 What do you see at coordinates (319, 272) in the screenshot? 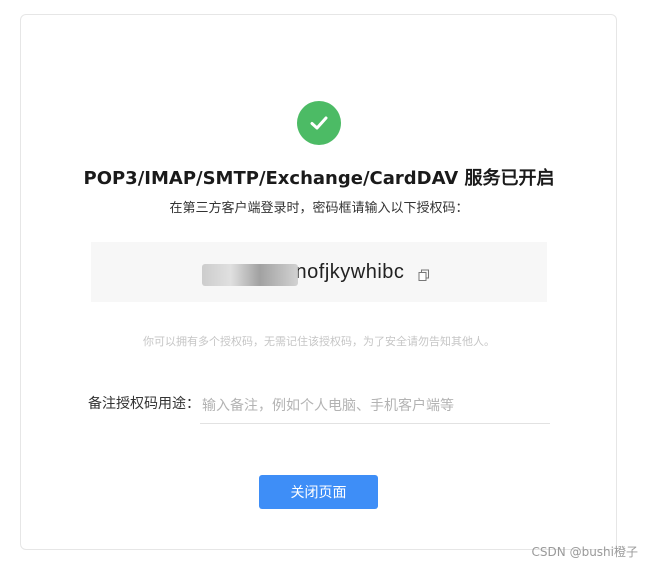
I see `auth-code-box: nofjkywhibc` at bounding box center [319, 272].